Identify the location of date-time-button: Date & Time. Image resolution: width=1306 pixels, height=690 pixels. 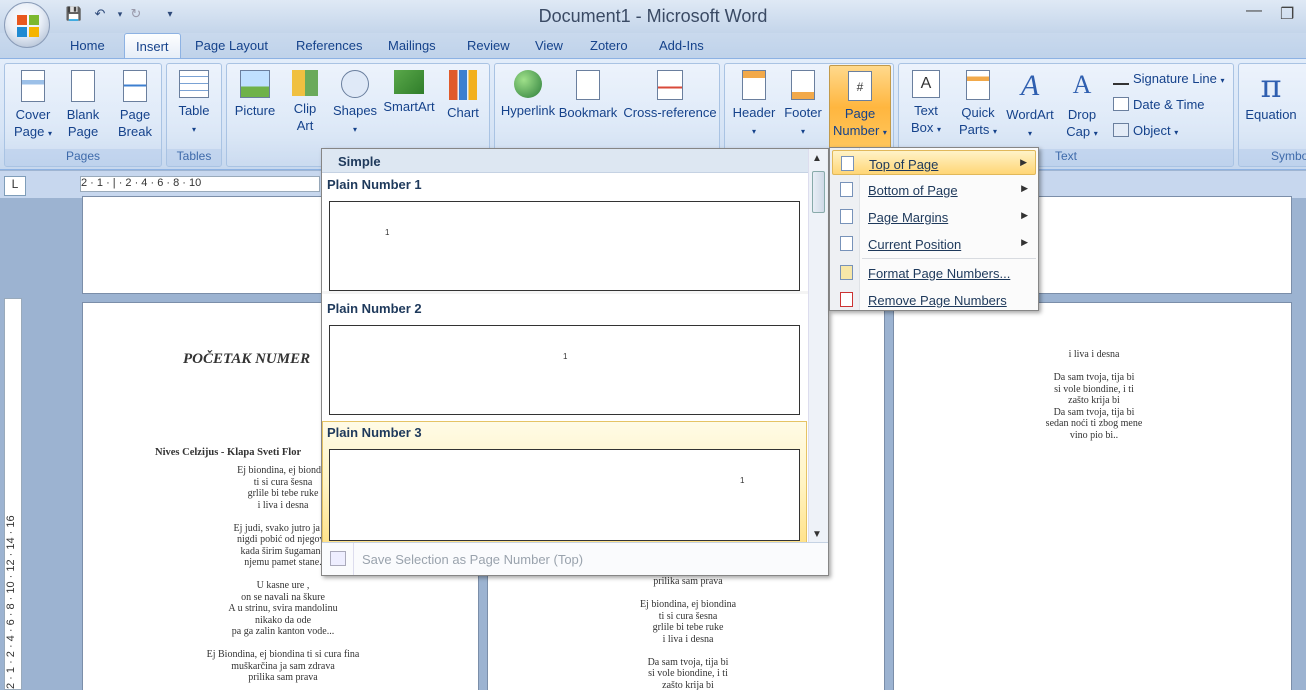
(1159, 104).